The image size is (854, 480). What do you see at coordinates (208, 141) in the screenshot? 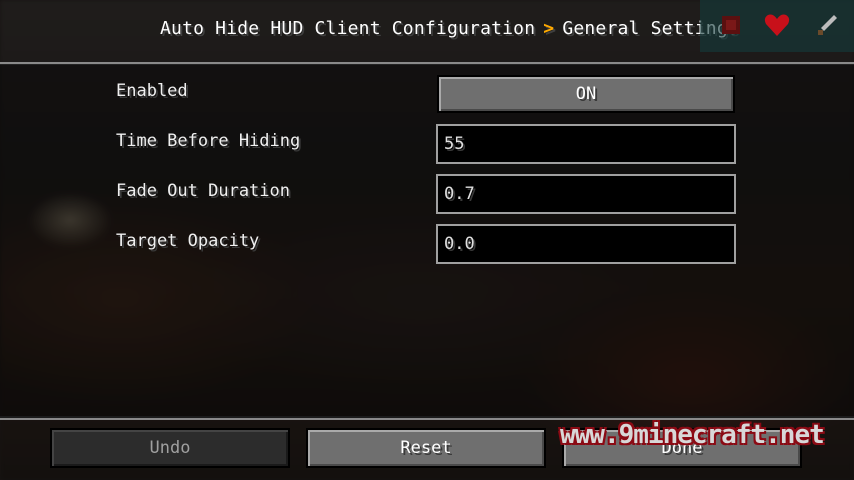
I see `setting-label-time-before-hiding: Time Before Hiding` at bounding box center [208, 141].